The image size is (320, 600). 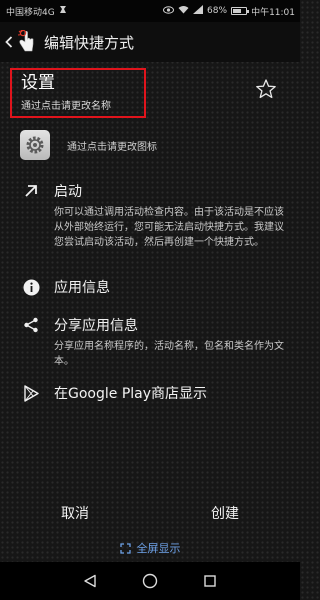 What do you see at coordinates (89, 42) in the screenshot?
I see `page-title: 编辑快捷方式` at bounding box center [89, 42].